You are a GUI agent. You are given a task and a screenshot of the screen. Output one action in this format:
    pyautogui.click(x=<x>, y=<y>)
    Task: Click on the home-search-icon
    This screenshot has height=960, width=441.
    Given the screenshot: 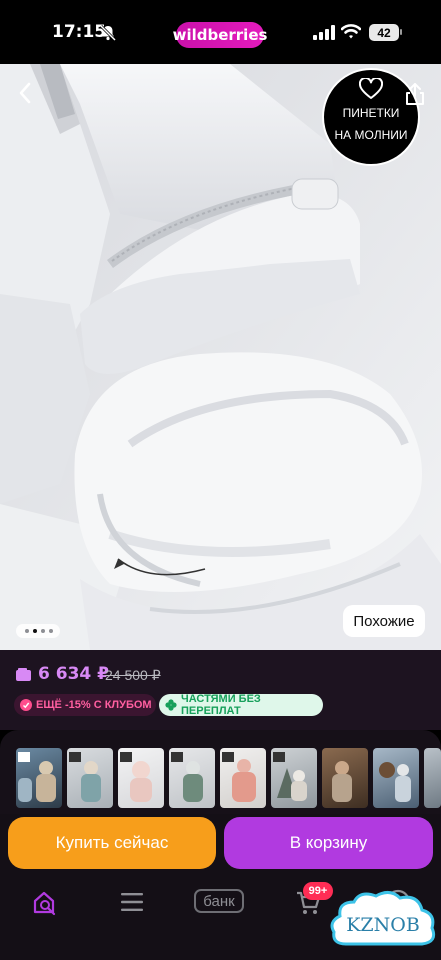 What is the action you would take?
    pyautogui.click(x=45, y=903)
    